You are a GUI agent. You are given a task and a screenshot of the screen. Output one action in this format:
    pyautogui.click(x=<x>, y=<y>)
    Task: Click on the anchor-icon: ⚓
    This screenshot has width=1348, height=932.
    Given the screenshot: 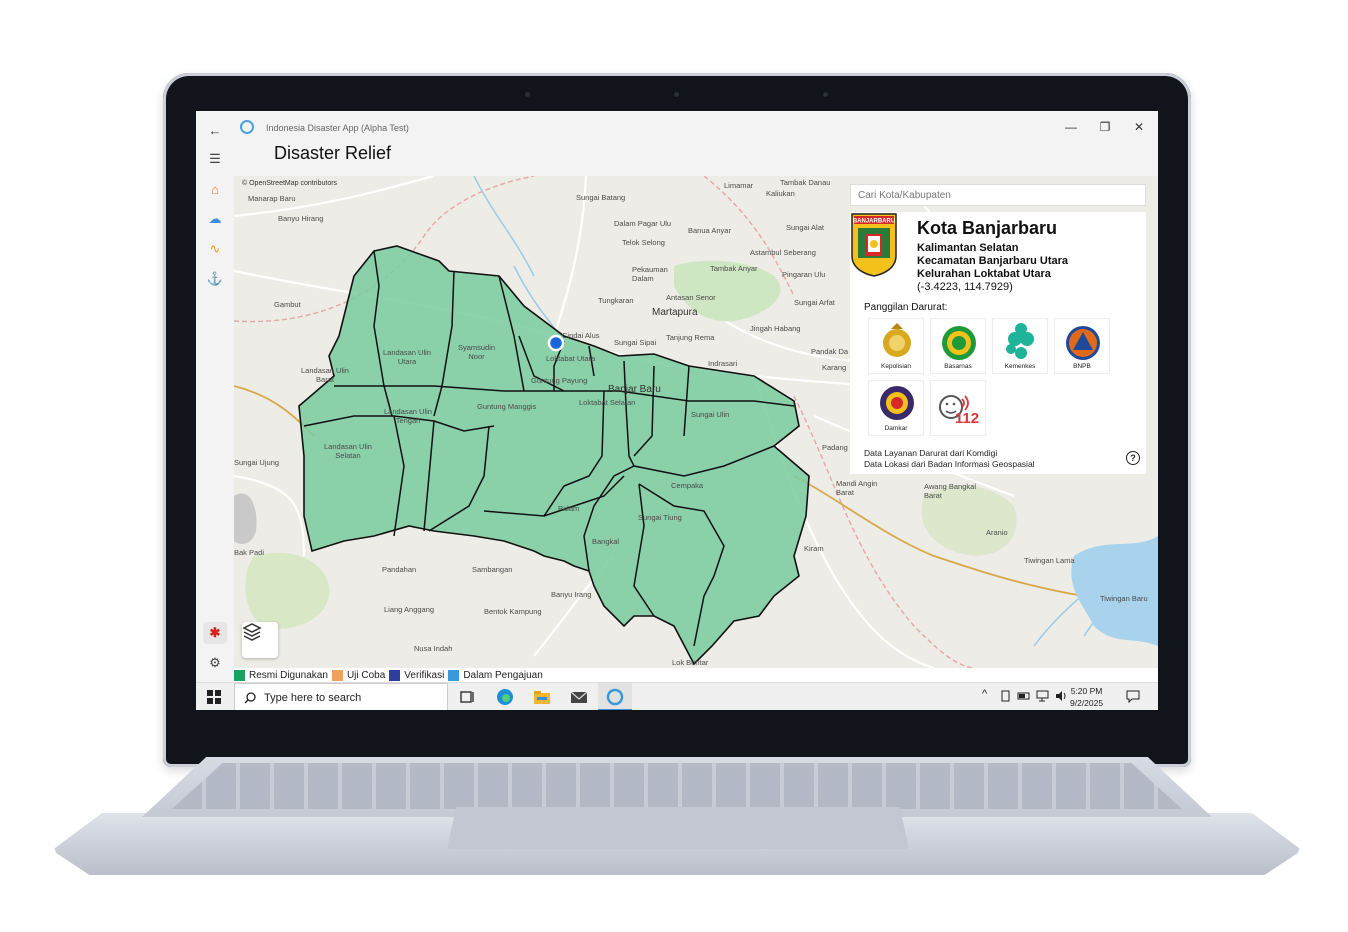 What is the action you would take?
    pyautogui.click(x=215, y=279)
    